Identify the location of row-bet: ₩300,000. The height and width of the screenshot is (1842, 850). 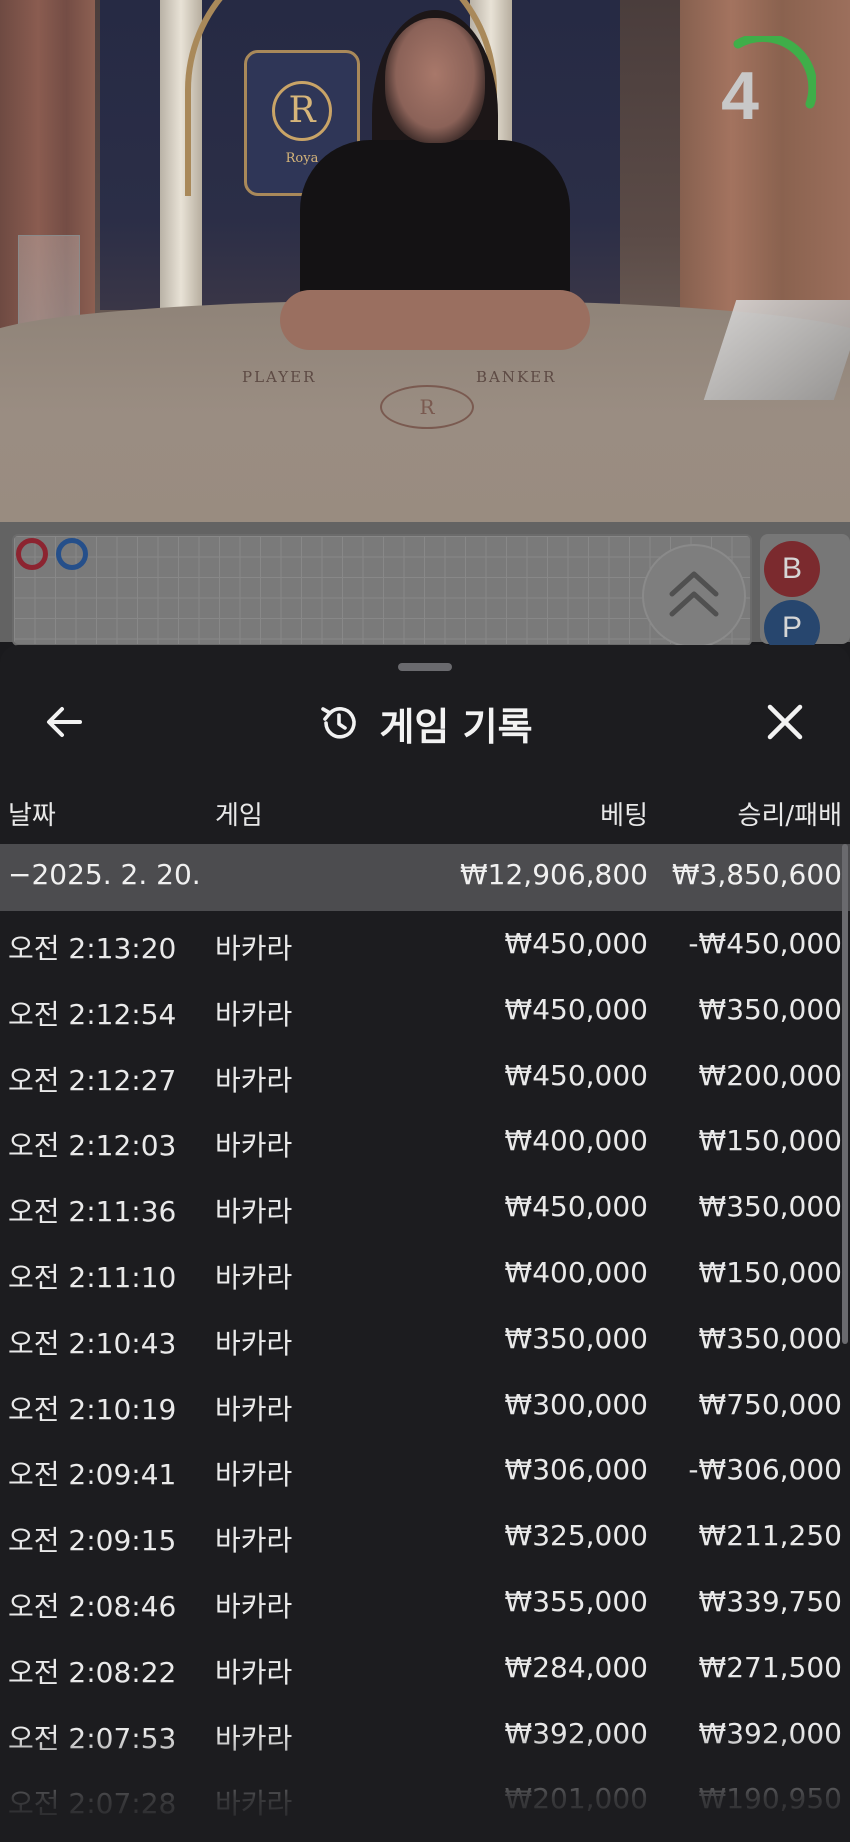
(576, 1404).